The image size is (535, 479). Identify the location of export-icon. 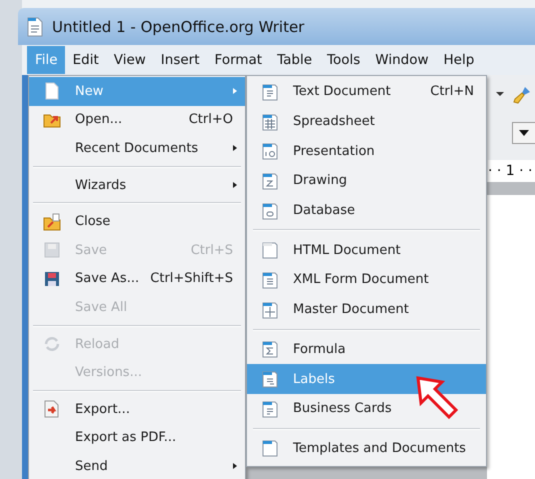
(52, 409).